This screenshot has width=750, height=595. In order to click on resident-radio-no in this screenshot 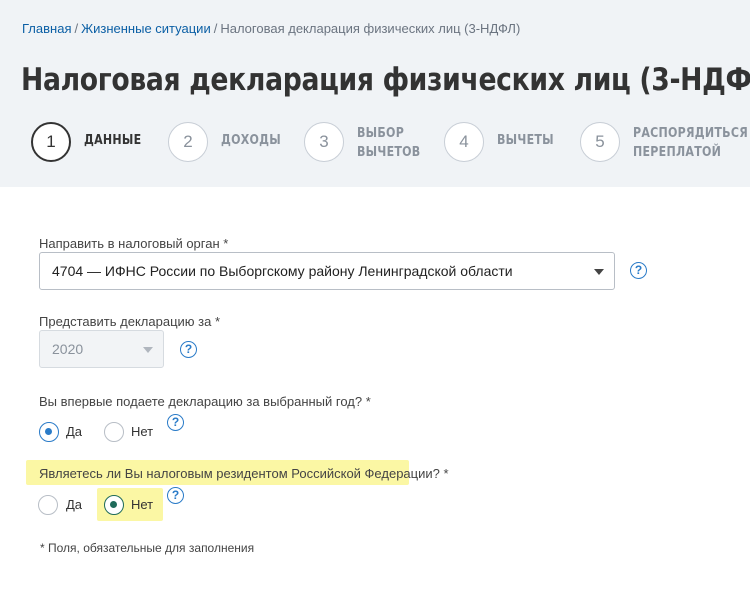, I will do `click(114, 505)`.